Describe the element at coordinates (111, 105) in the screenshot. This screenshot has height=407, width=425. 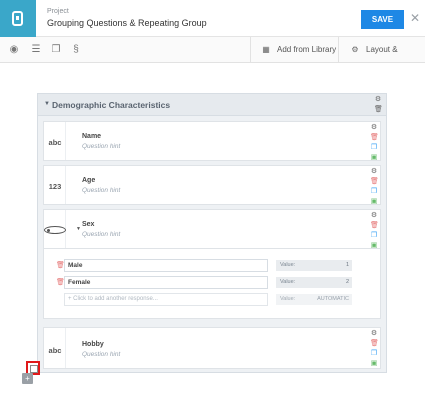
I see `group-title: Demographic Characteristics` at that location.